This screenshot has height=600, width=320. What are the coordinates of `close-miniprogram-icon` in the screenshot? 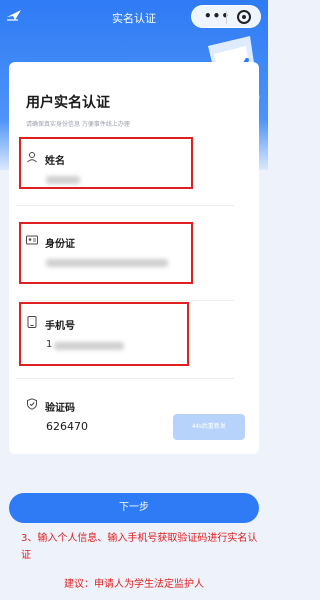 It's located at (244, 17).